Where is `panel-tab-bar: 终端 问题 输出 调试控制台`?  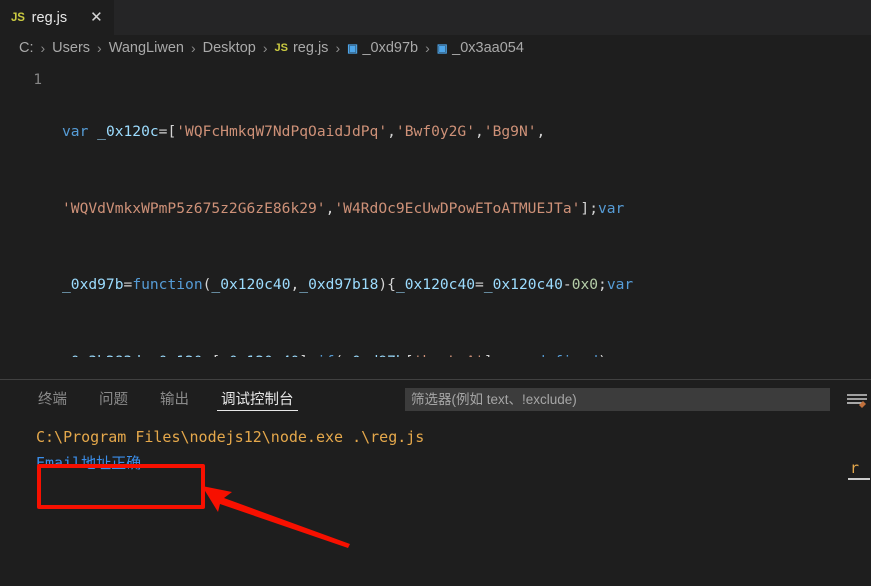
panel-tab-bar: 终端 问题 输出 调试控制台 is located at coordinates (435, 398).